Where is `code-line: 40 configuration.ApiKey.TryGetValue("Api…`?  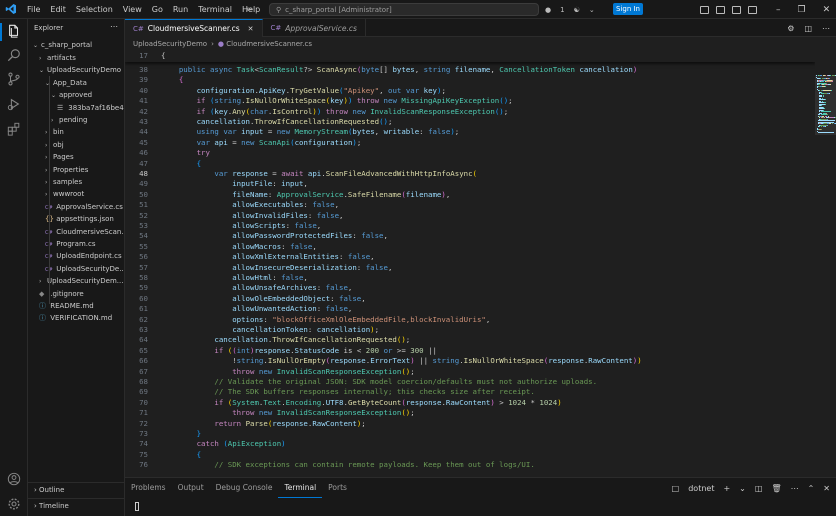
code-line: 40 configuration.ApiKey.TryGetValue("Api… is located at coordinates (285, 91).